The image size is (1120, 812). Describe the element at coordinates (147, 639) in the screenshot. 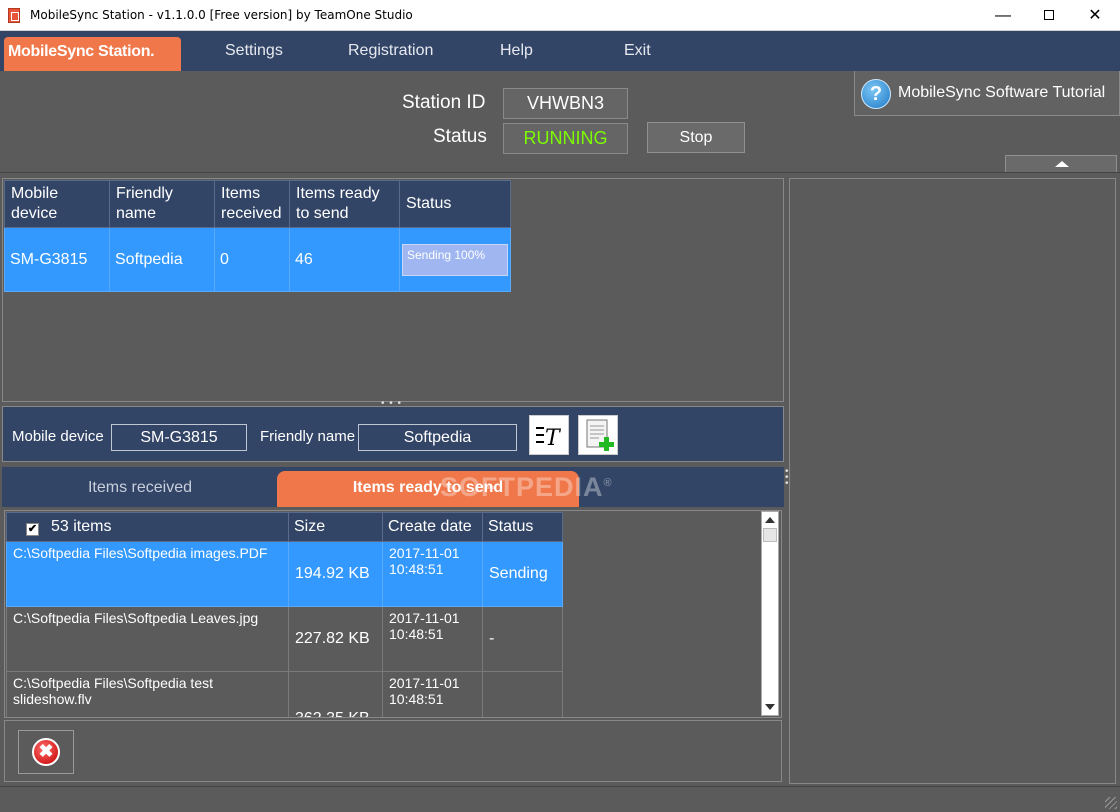

I see `item-path: C:\Softpedia Files\Softpedia Leaves.jpg` at that location.